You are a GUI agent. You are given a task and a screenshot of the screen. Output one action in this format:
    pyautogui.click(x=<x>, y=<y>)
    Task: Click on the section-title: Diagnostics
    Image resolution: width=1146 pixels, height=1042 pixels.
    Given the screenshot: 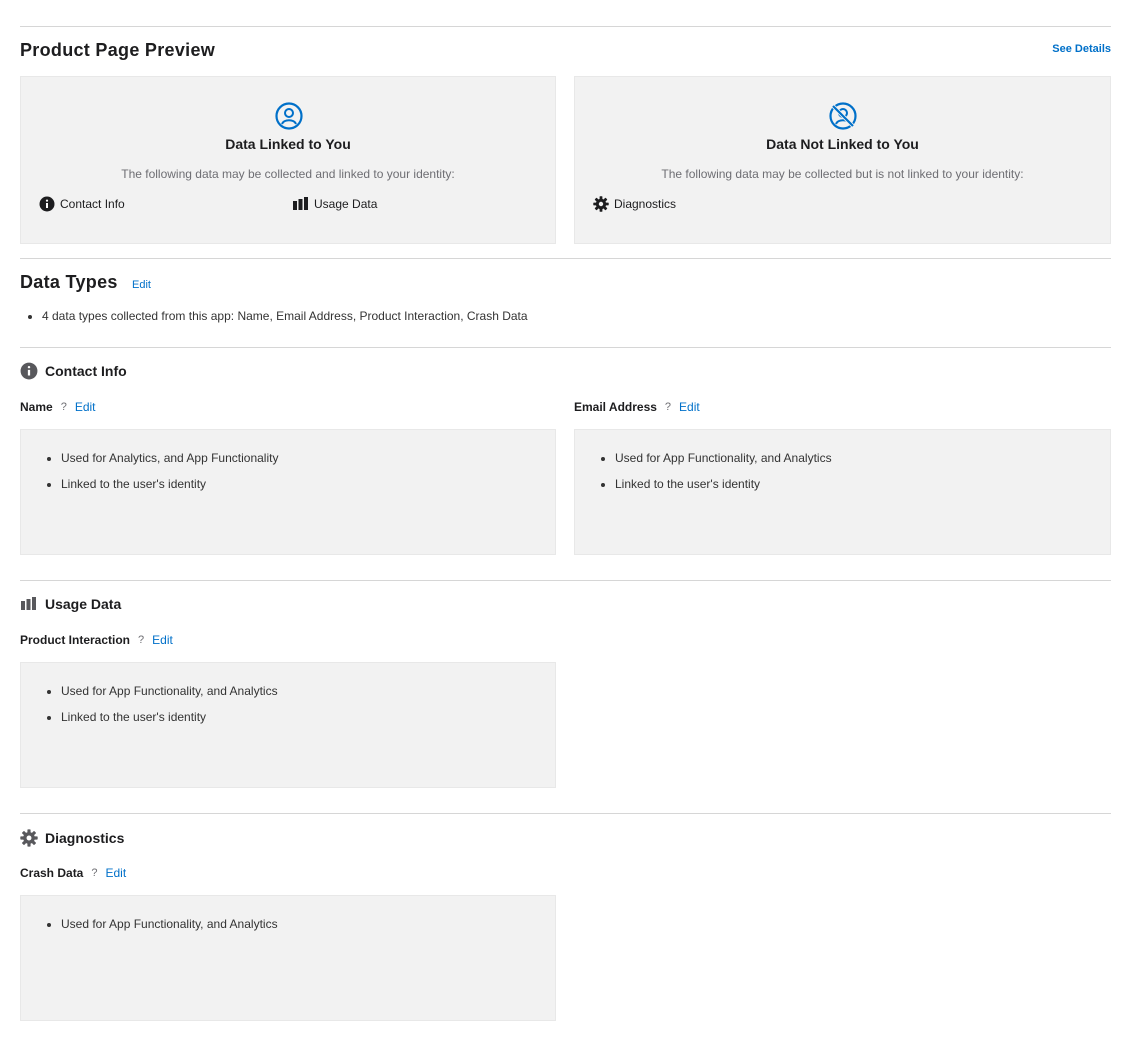 What is the action you would take?
    pyautogui.click(x=85, y=838)
    